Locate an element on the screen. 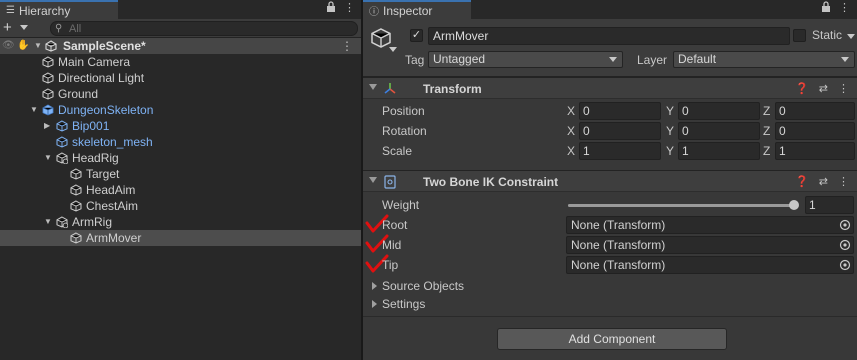  tag-dropdown: Untagged is located at coordinates (525, 59).